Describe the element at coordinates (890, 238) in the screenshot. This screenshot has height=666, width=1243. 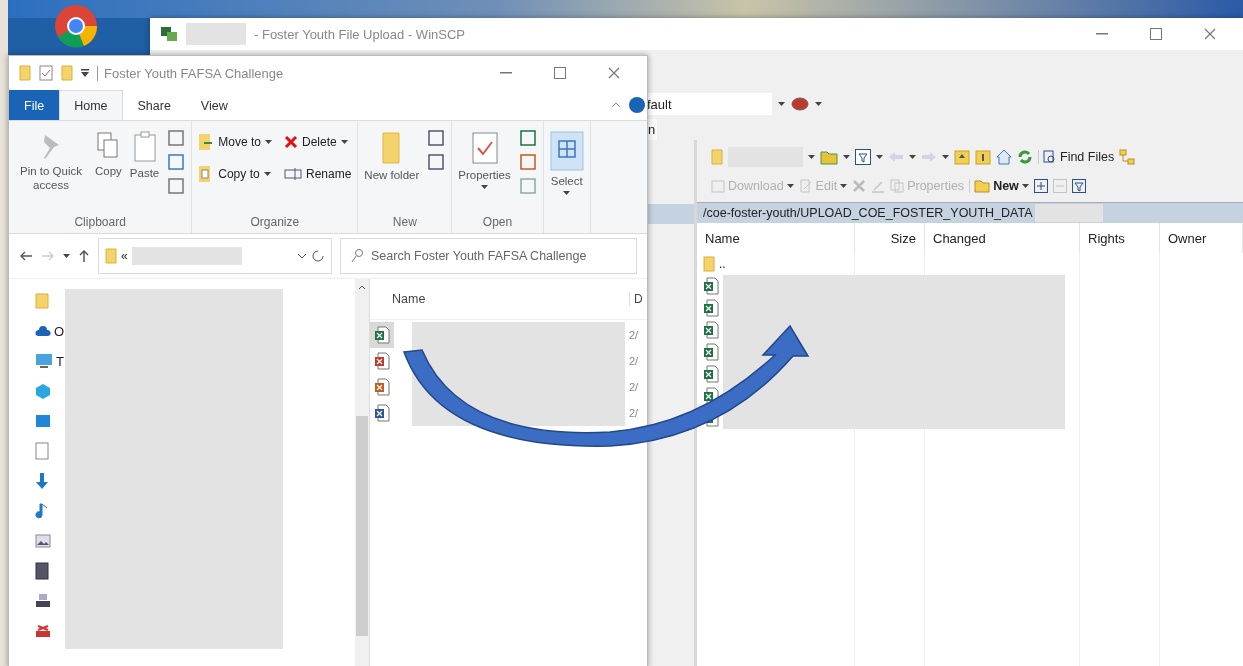
I see `column-header: Size` at that location.